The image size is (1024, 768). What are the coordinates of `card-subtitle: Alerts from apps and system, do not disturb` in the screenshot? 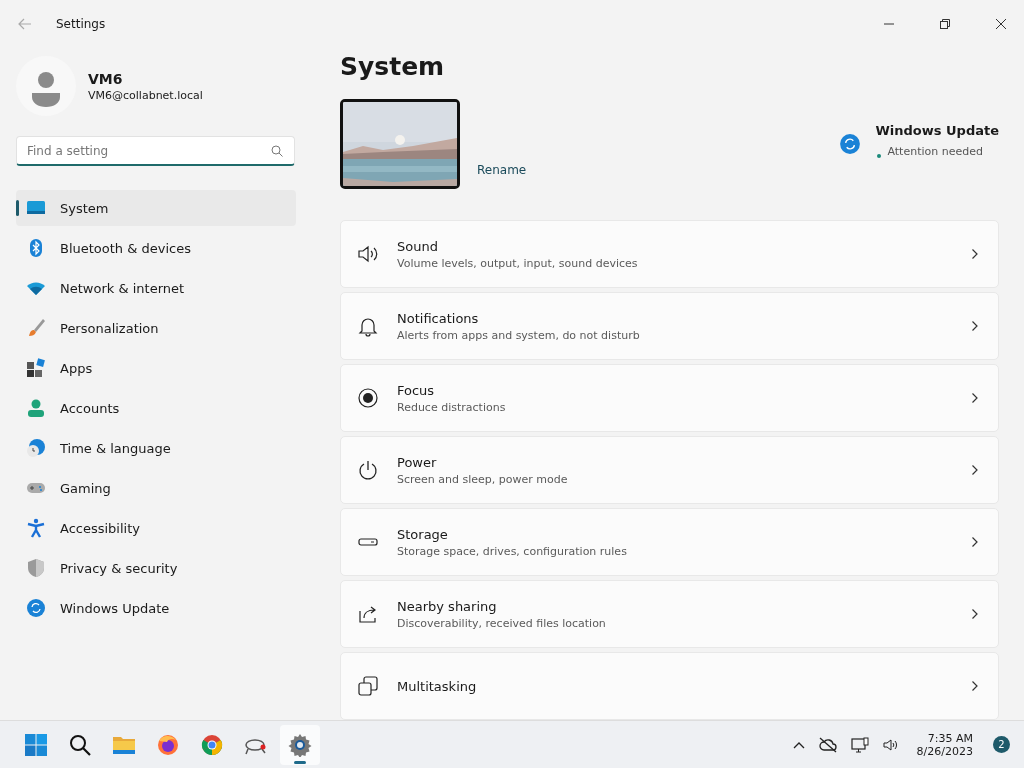 It's located at (519, 335).